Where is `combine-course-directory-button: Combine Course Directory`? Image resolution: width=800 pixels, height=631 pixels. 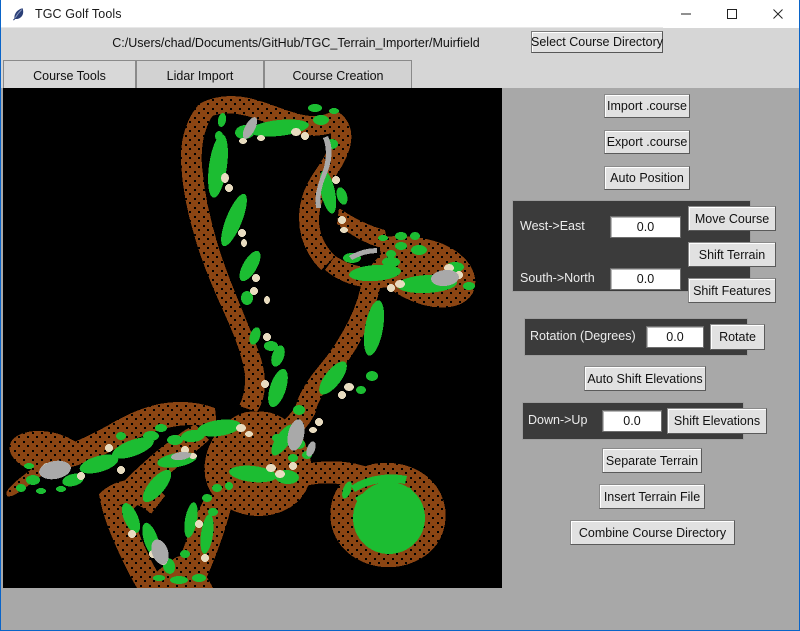 combine-course-directory-button: Combine Course Directory is located at coordinates (652, 532).